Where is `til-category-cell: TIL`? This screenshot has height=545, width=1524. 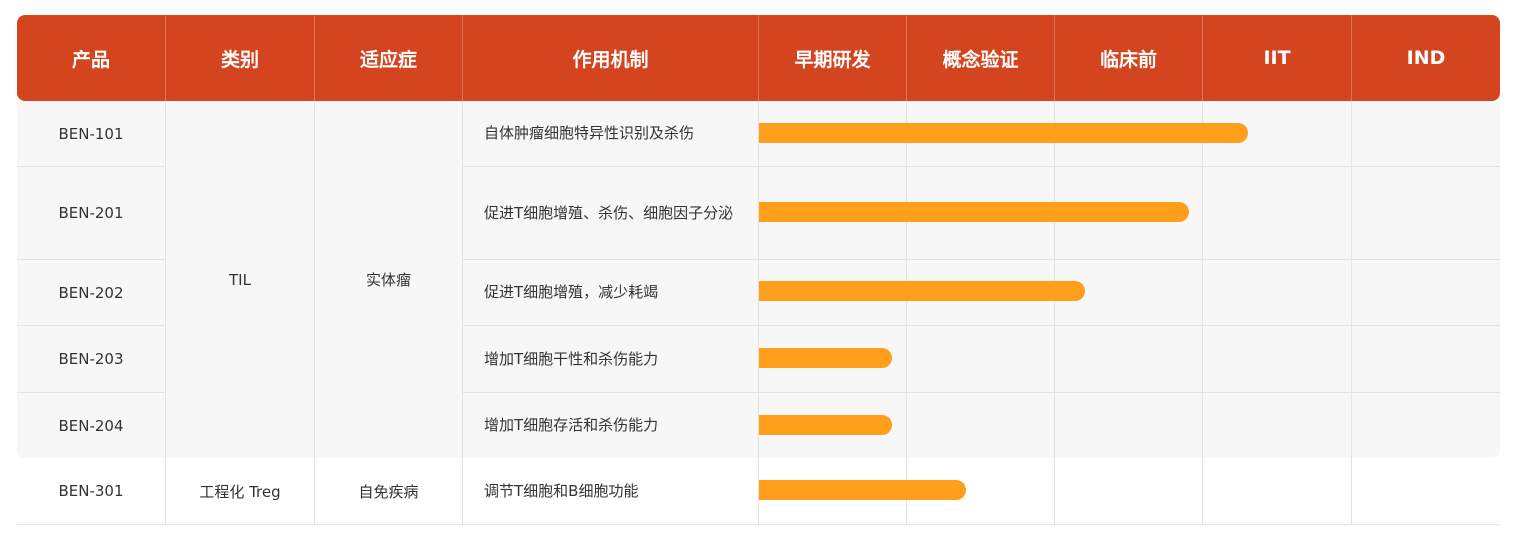 til-category-cell: TIL is located at coordinates (240, 279).